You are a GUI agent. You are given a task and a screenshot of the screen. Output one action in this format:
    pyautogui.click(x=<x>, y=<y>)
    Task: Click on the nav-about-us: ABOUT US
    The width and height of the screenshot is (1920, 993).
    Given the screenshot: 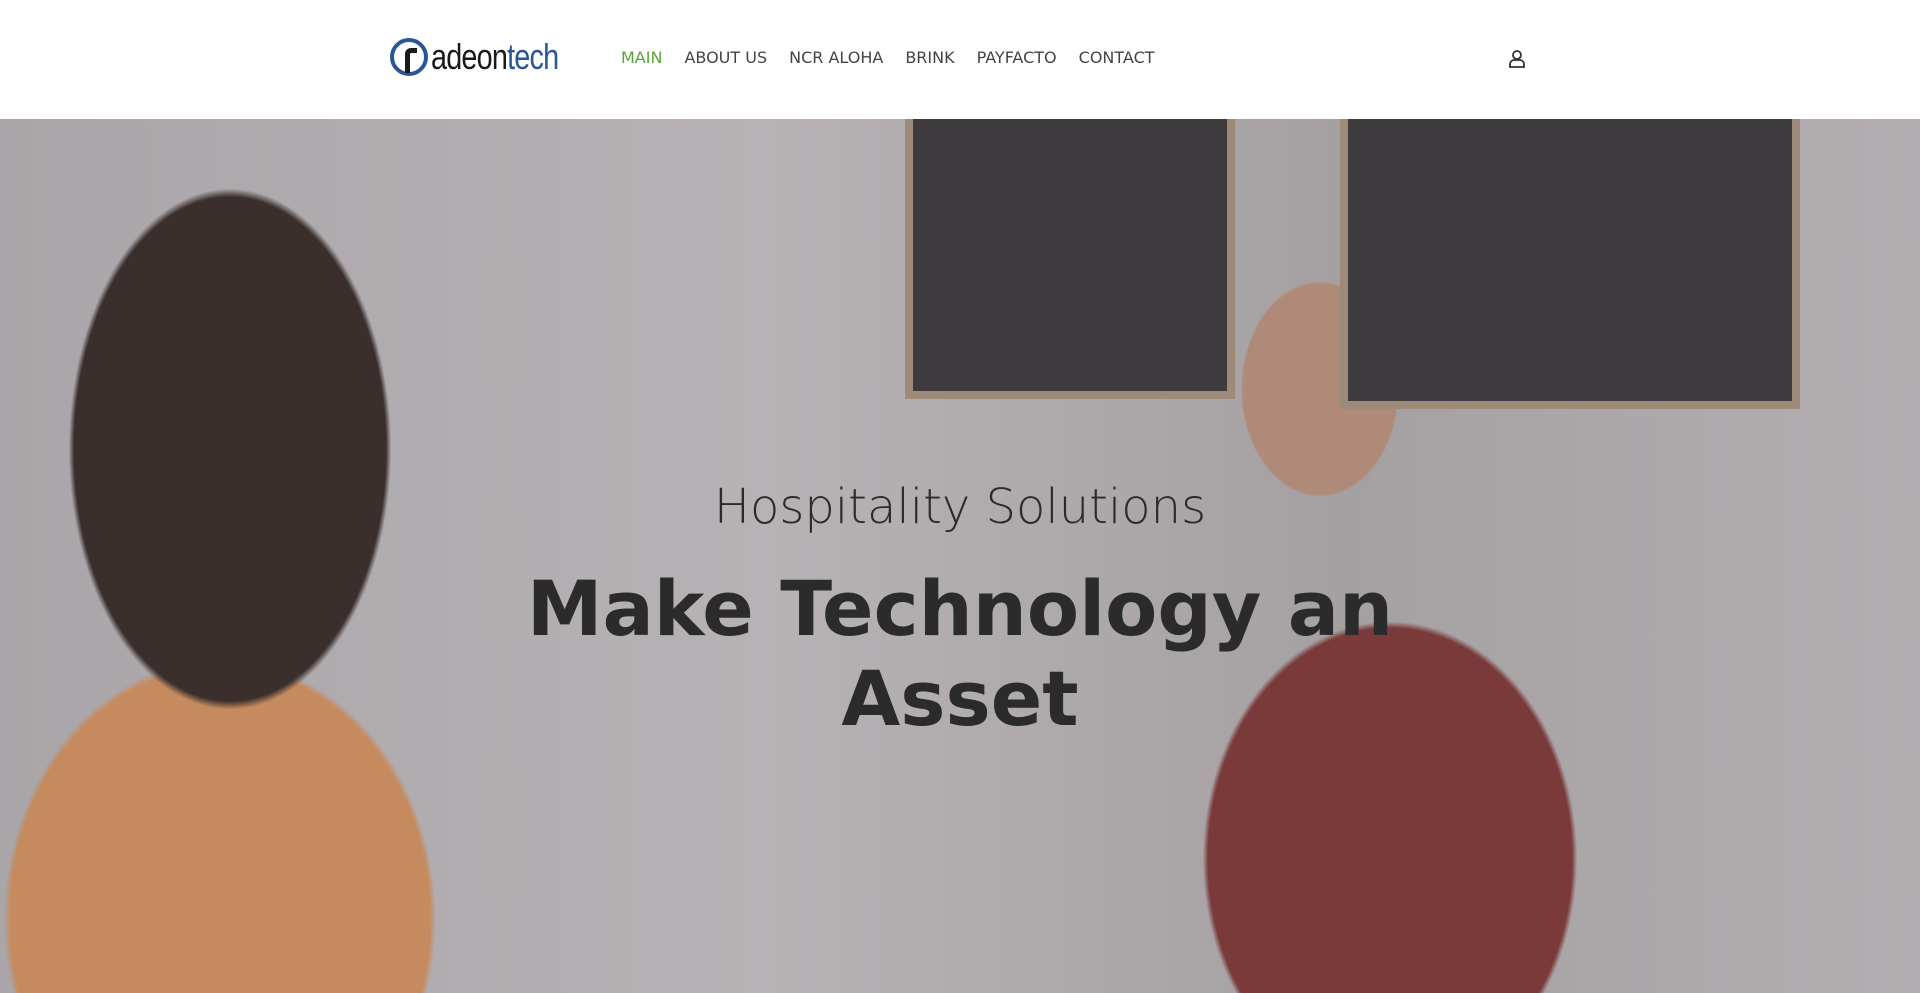 What is the action you would take?
    pyautogui.click(x=725, y=57)
    